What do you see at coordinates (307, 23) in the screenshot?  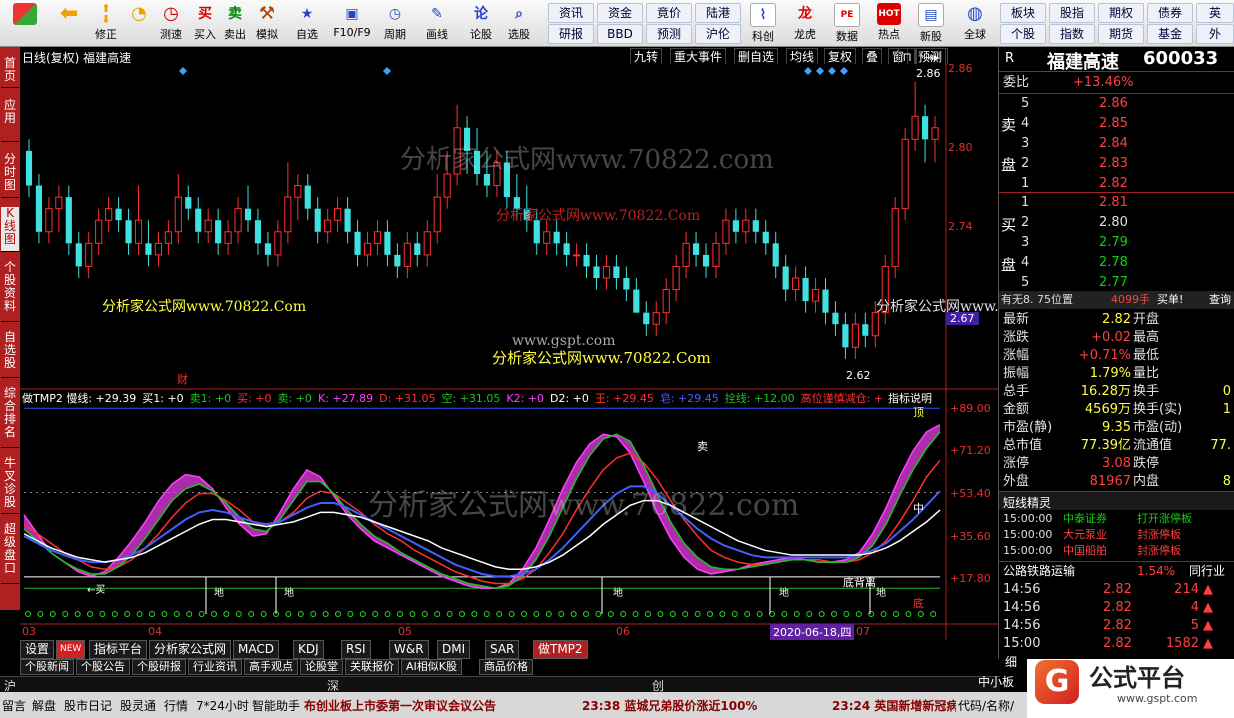 I see `watchlist-button: ★ 自选` at bounding box center [307, 23].